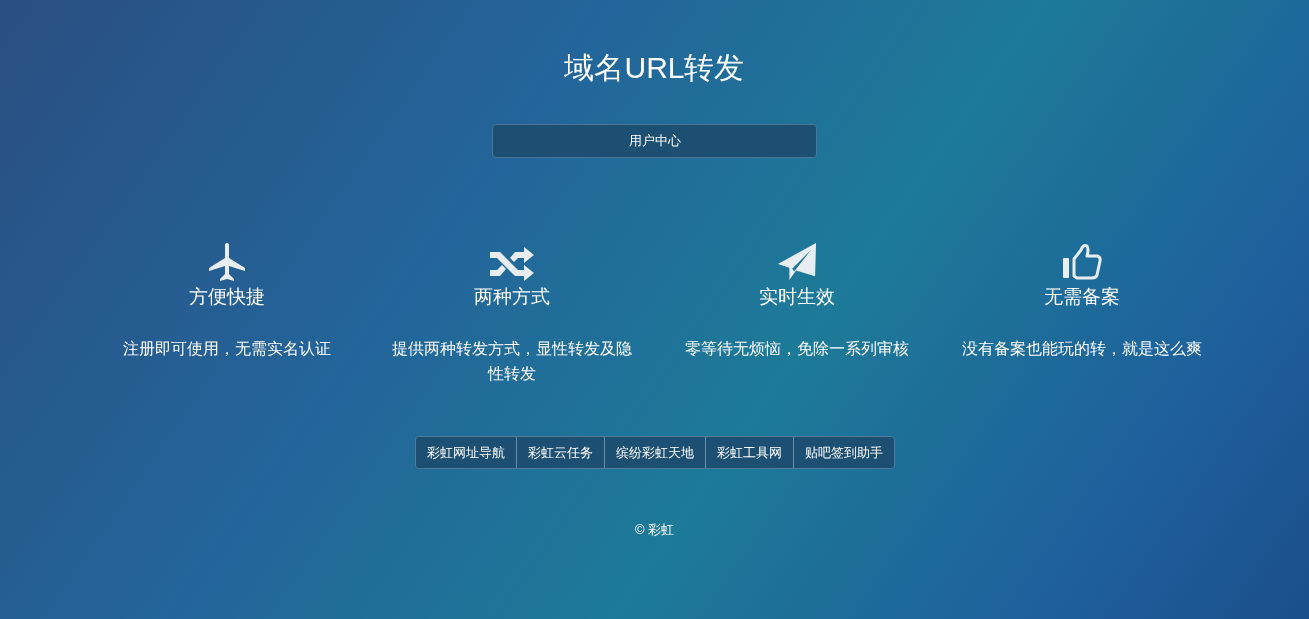  Describe the element at coordinates (227, 297) in the screenshot. I see `feature-title: 方便快捷` at that location.